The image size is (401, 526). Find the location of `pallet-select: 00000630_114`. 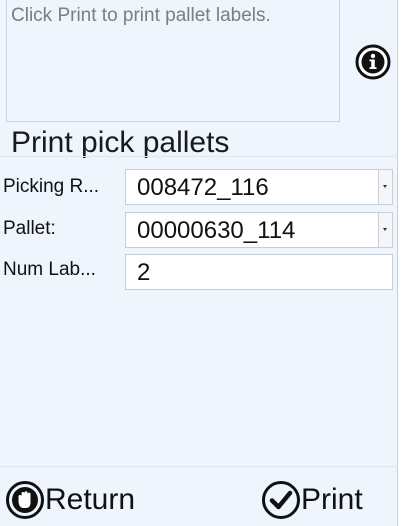

pallet-select: 00000630_114 is located at coordinates (259, 230).